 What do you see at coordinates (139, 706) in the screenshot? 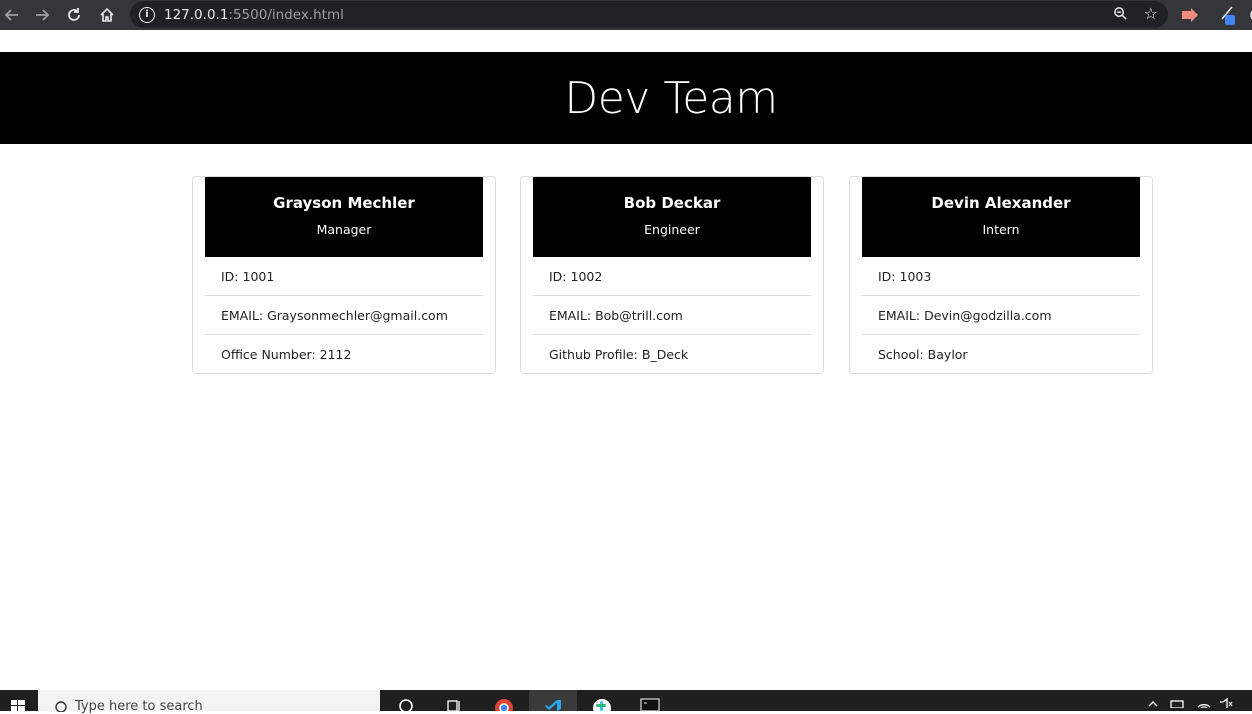
I see `taskbar-search-placeholder: Type here to search` at bounding box center [139, 706].